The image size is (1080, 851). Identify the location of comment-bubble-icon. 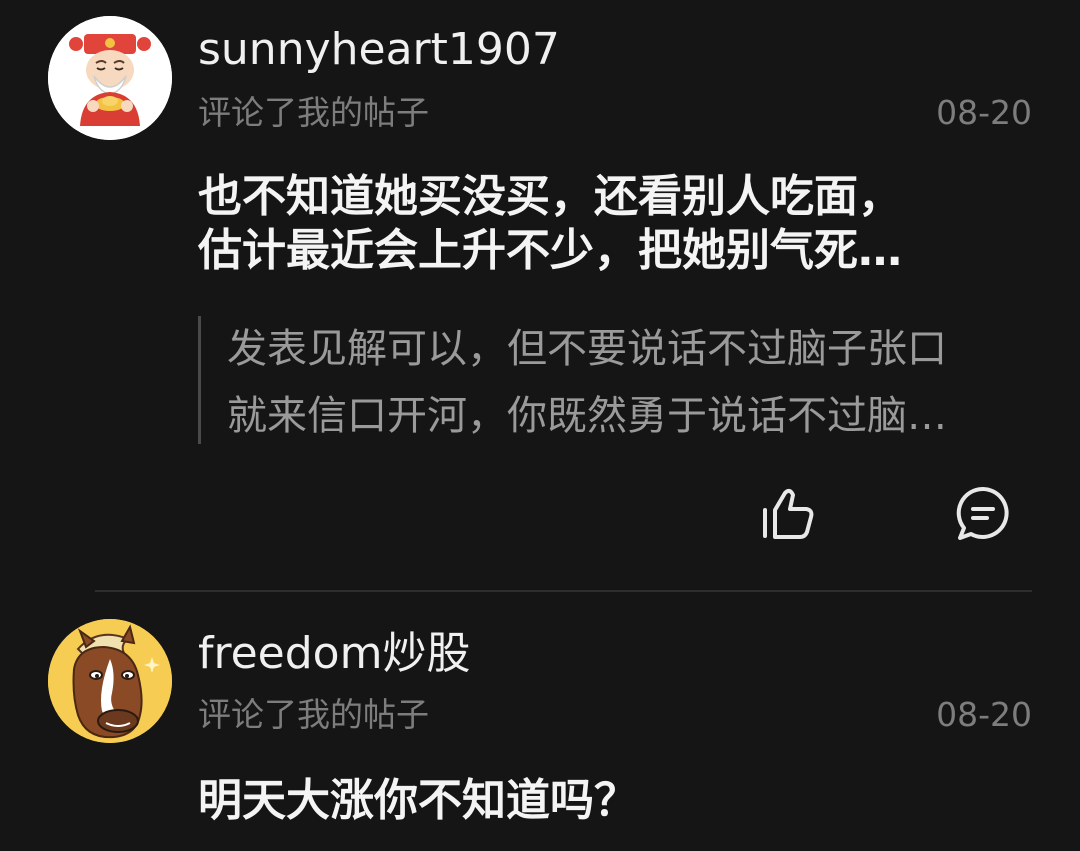
(982, 513).